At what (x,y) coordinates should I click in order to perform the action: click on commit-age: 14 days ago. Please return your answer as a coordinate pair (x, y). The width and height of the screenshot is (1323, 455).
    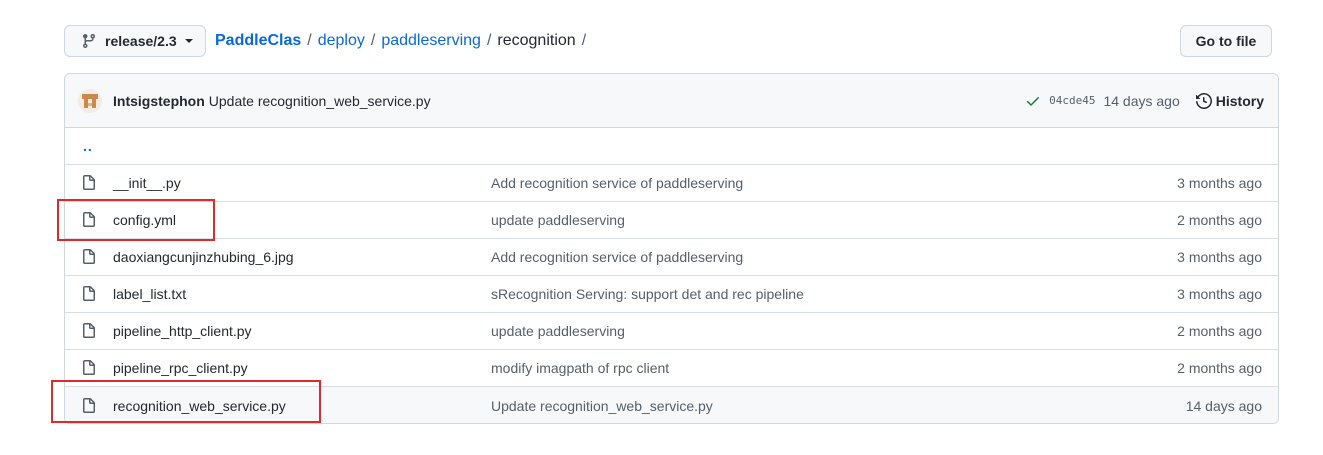
    Looking at the image, I should click on (1141, 100).